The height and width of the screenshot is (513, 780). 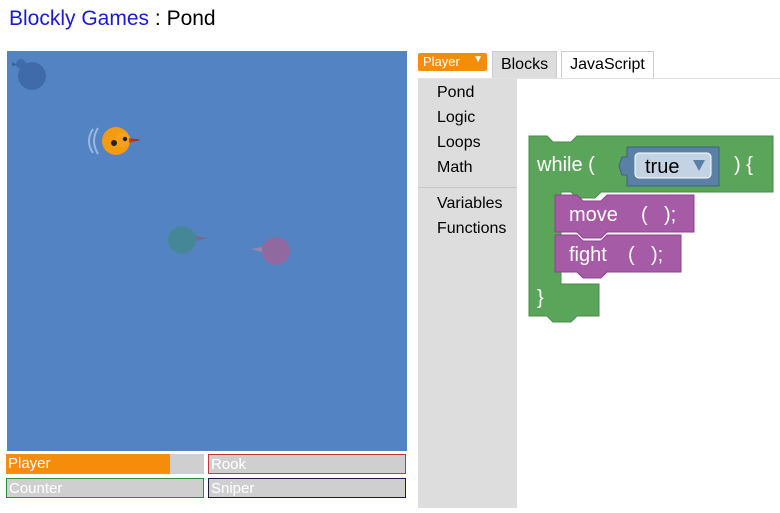 I want to click on move-paren-open: (, so click(x=644, y=215).